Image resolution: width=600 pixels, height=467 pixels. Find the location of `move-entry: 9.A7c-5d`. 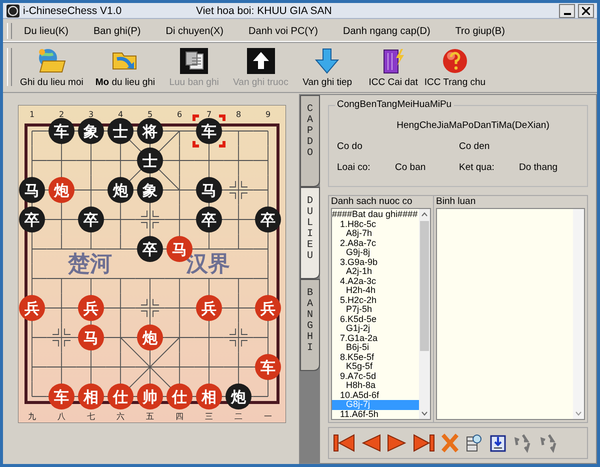

move-entry: 9.A7c-5d is located at coordinates (375, 376).